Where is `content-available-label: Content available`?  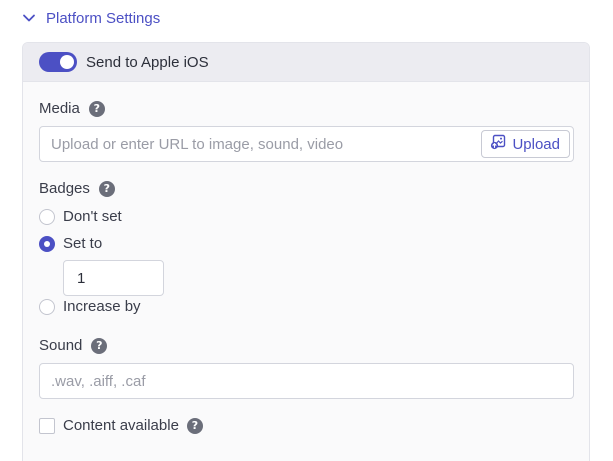 content-available-label: Content available is located at coordinates (121, 425).